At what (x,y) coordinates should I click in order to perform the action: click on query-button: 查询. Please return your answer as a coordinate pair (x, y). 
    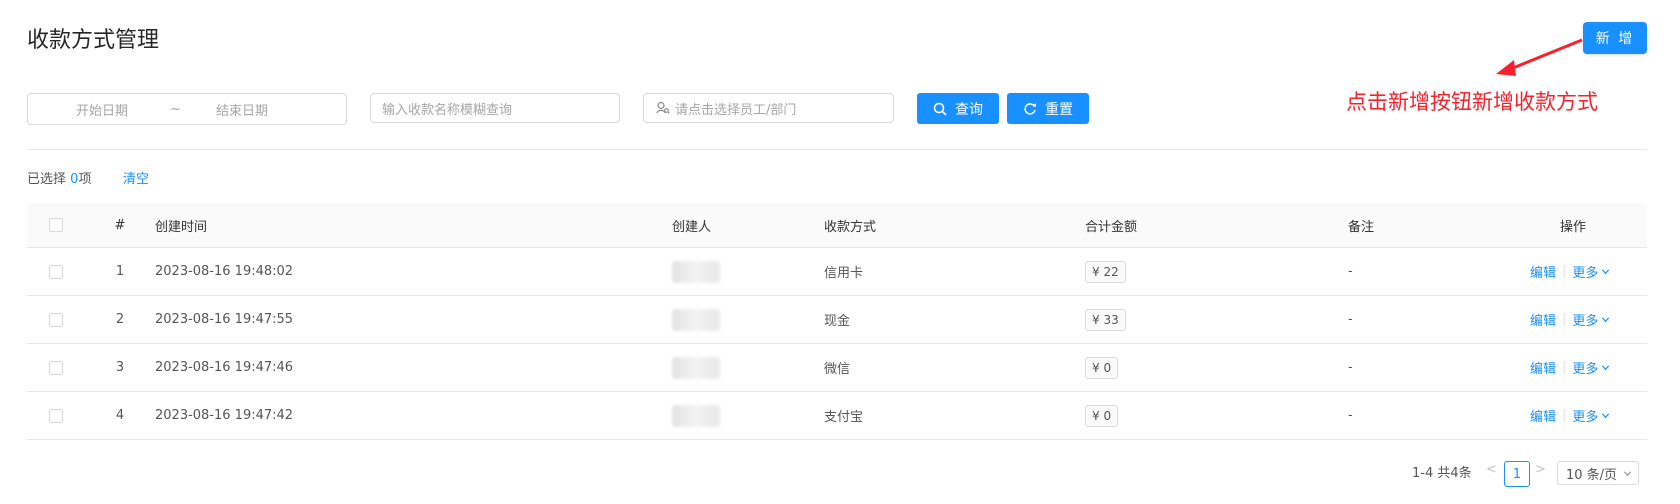
    Looking at the image, I should click on (958, 108).